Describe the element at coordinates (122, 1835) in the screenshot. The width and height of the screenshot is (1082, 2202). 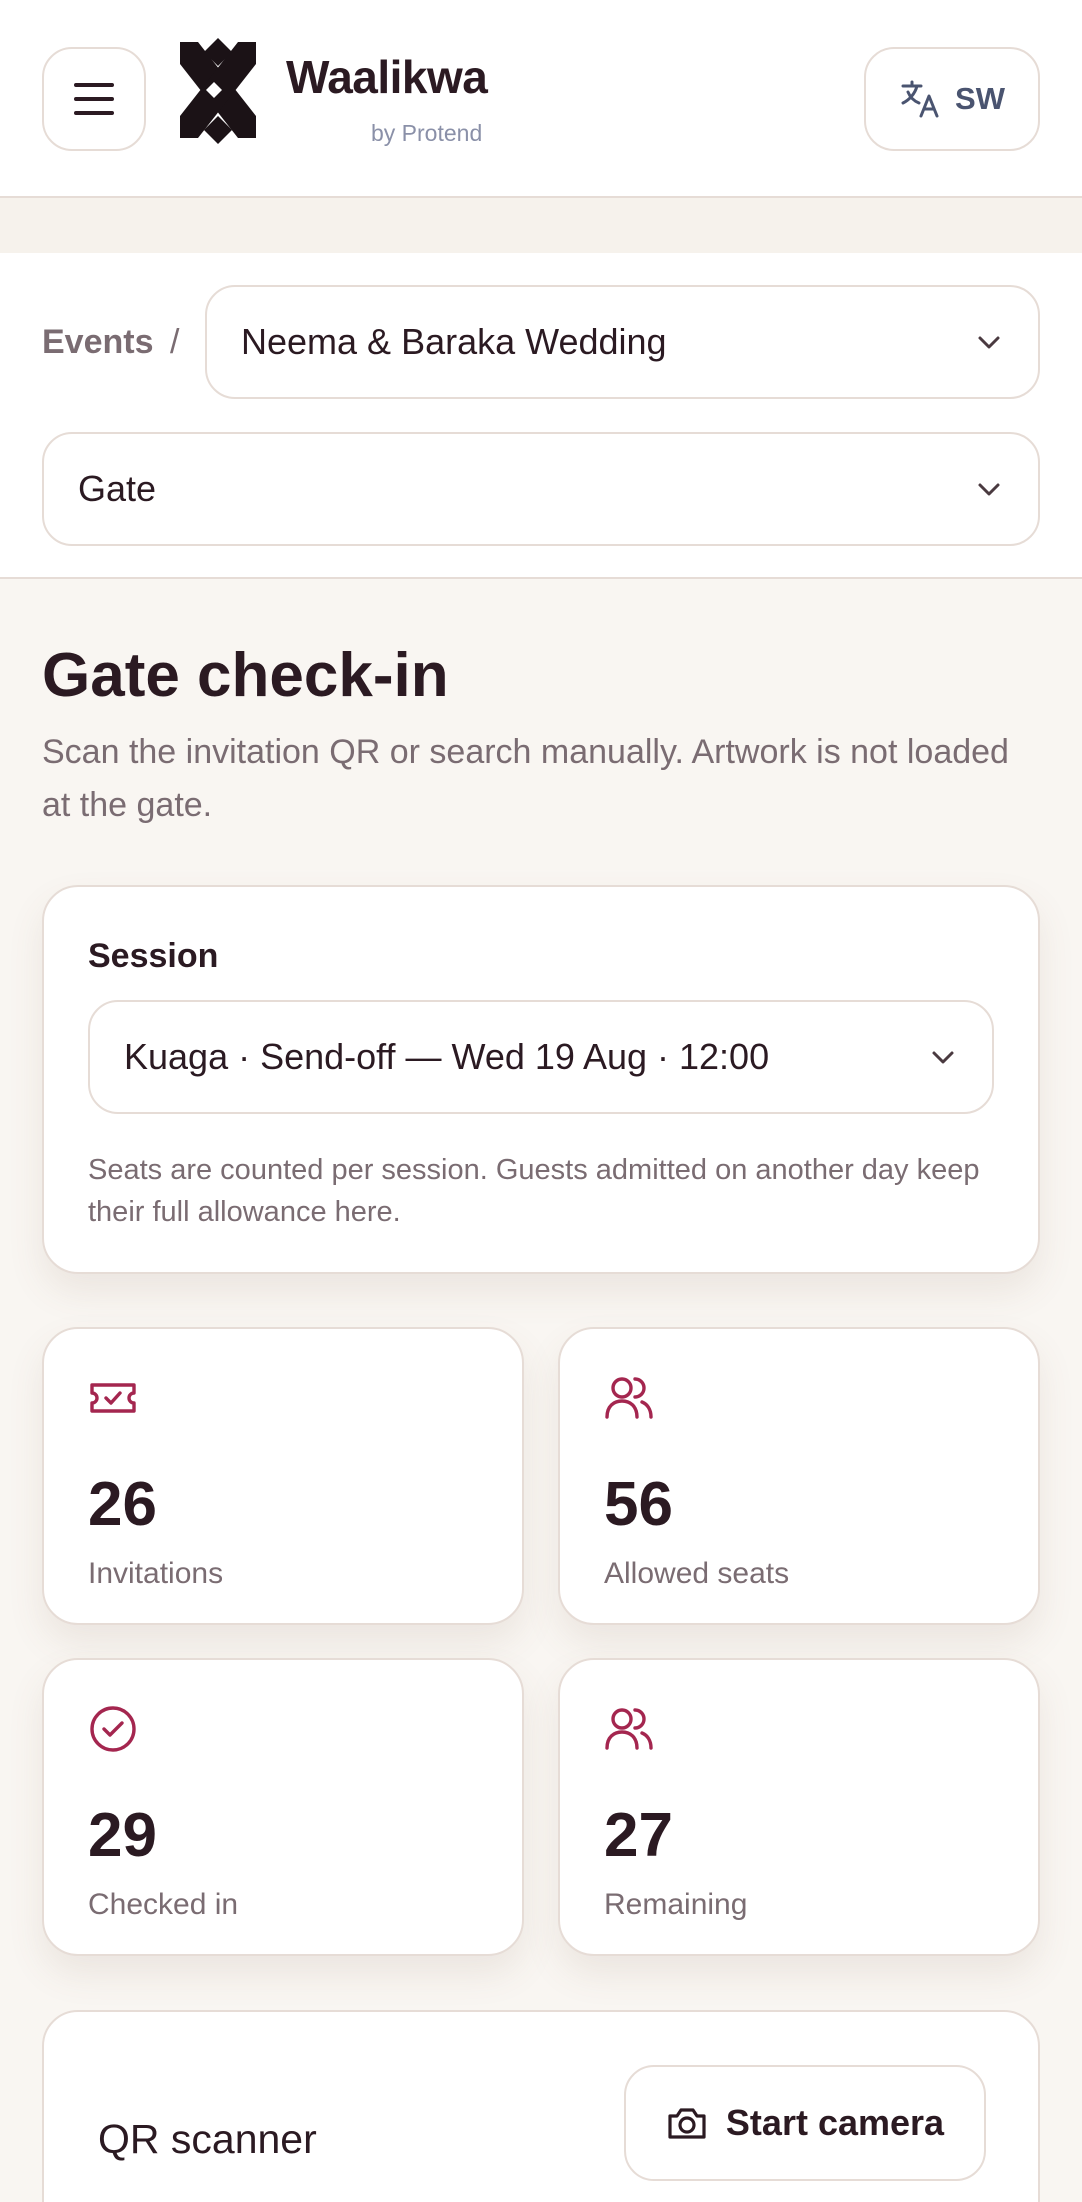
I see `stat-value: 29` at that location.